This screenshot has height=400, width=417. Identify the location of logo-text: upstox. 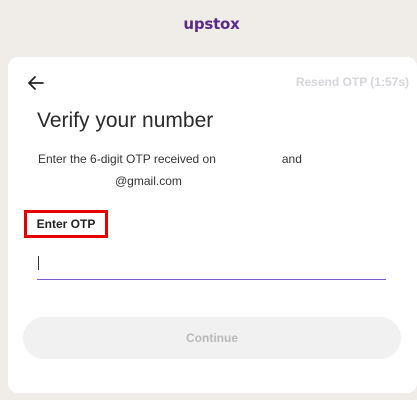
(211, 24).